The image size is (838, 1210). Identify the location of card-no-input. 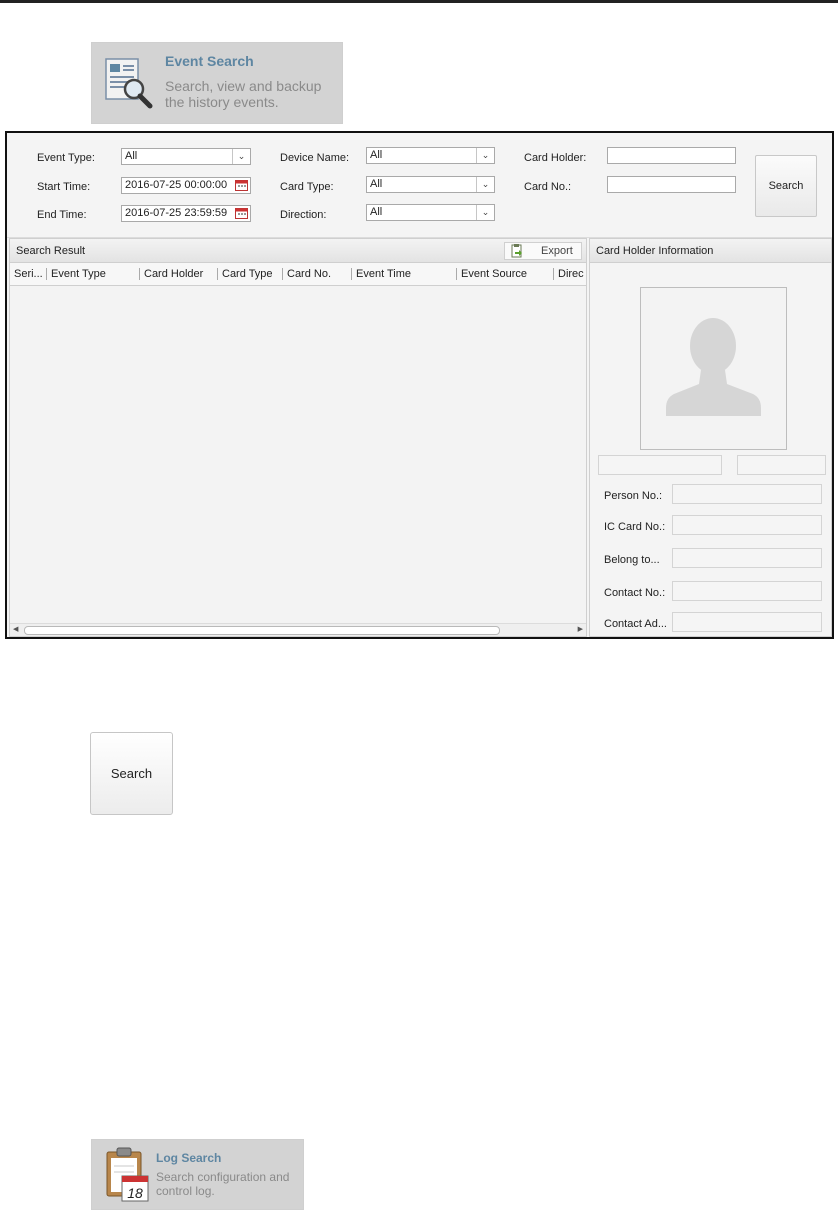
(671, 184).